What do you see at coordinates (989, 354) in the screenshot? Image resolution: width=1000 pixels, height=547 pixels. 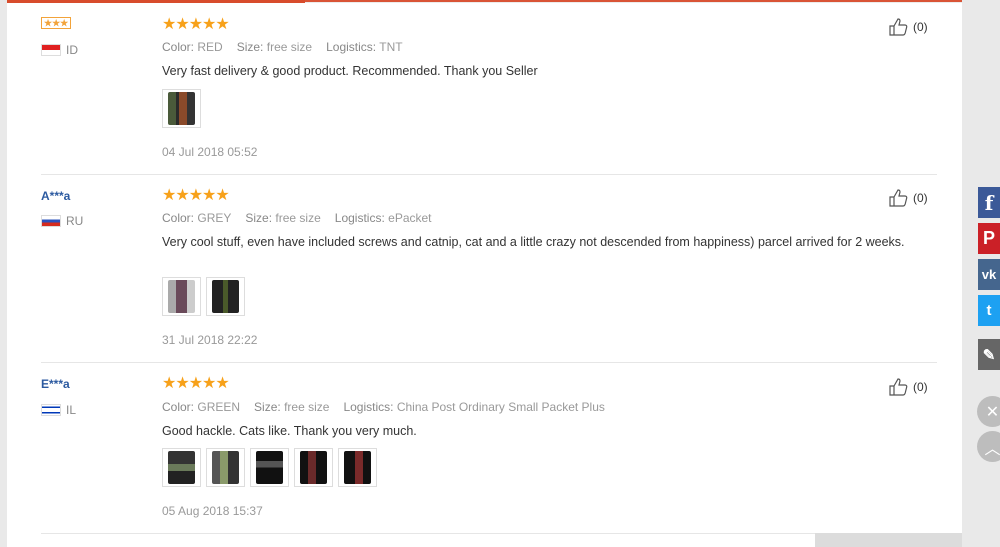 I see `edit-icon: ✎` at bounding box center [989, 354].